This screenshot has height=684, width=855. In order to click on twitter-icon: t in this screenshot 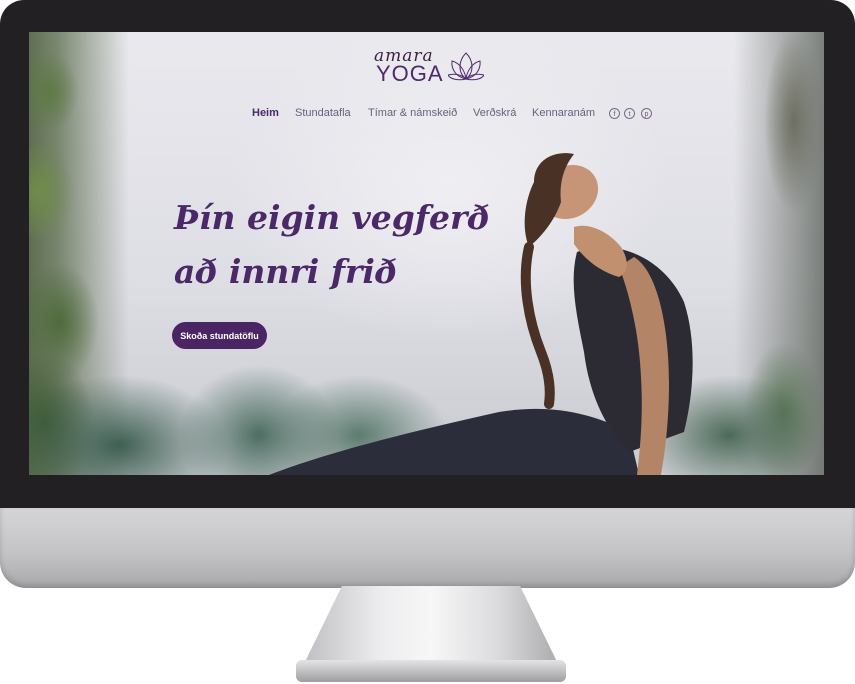, I will do `click(629, 113)`.